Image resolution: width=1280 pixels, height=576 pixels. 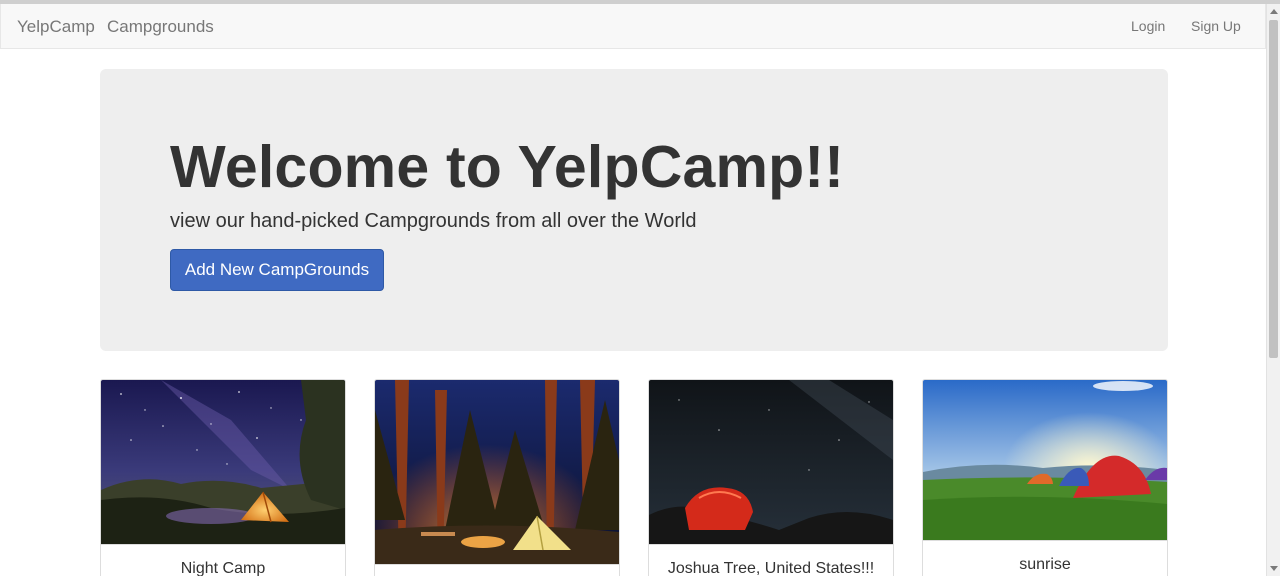 I want to click on campground-card: Joshua Tree, United States!!!, so click(x=771, y=477).